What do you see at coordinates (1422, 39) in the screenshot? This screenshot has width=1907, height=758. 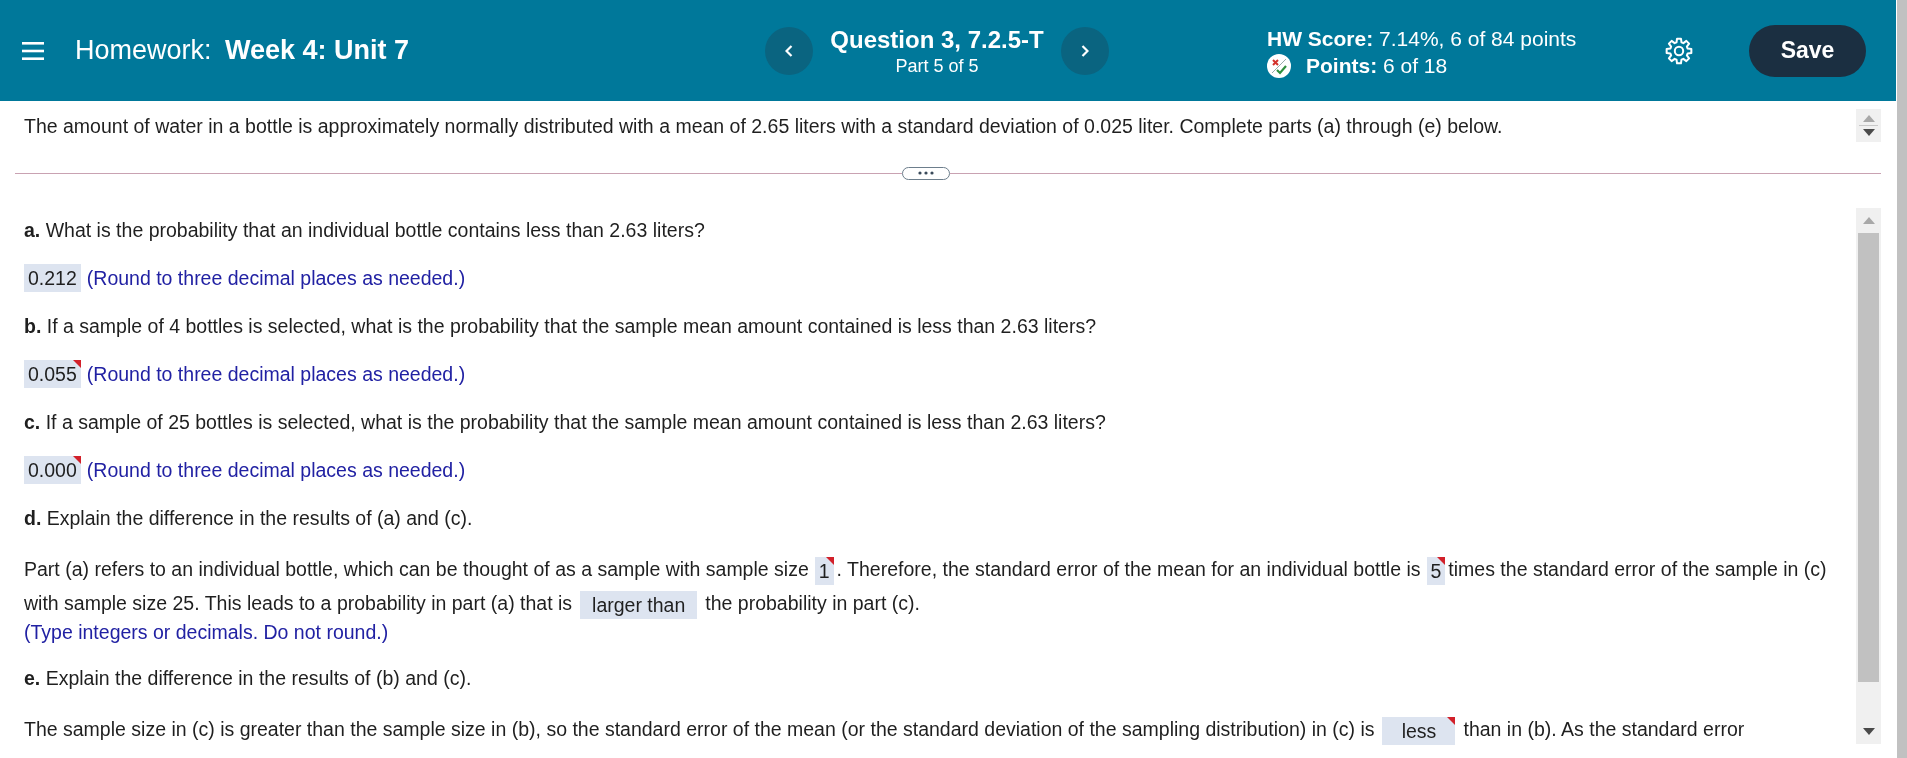 I see `hw-score: HW Score: 7.14%, 6 of 84 points` at bounding box center [1422, 39].